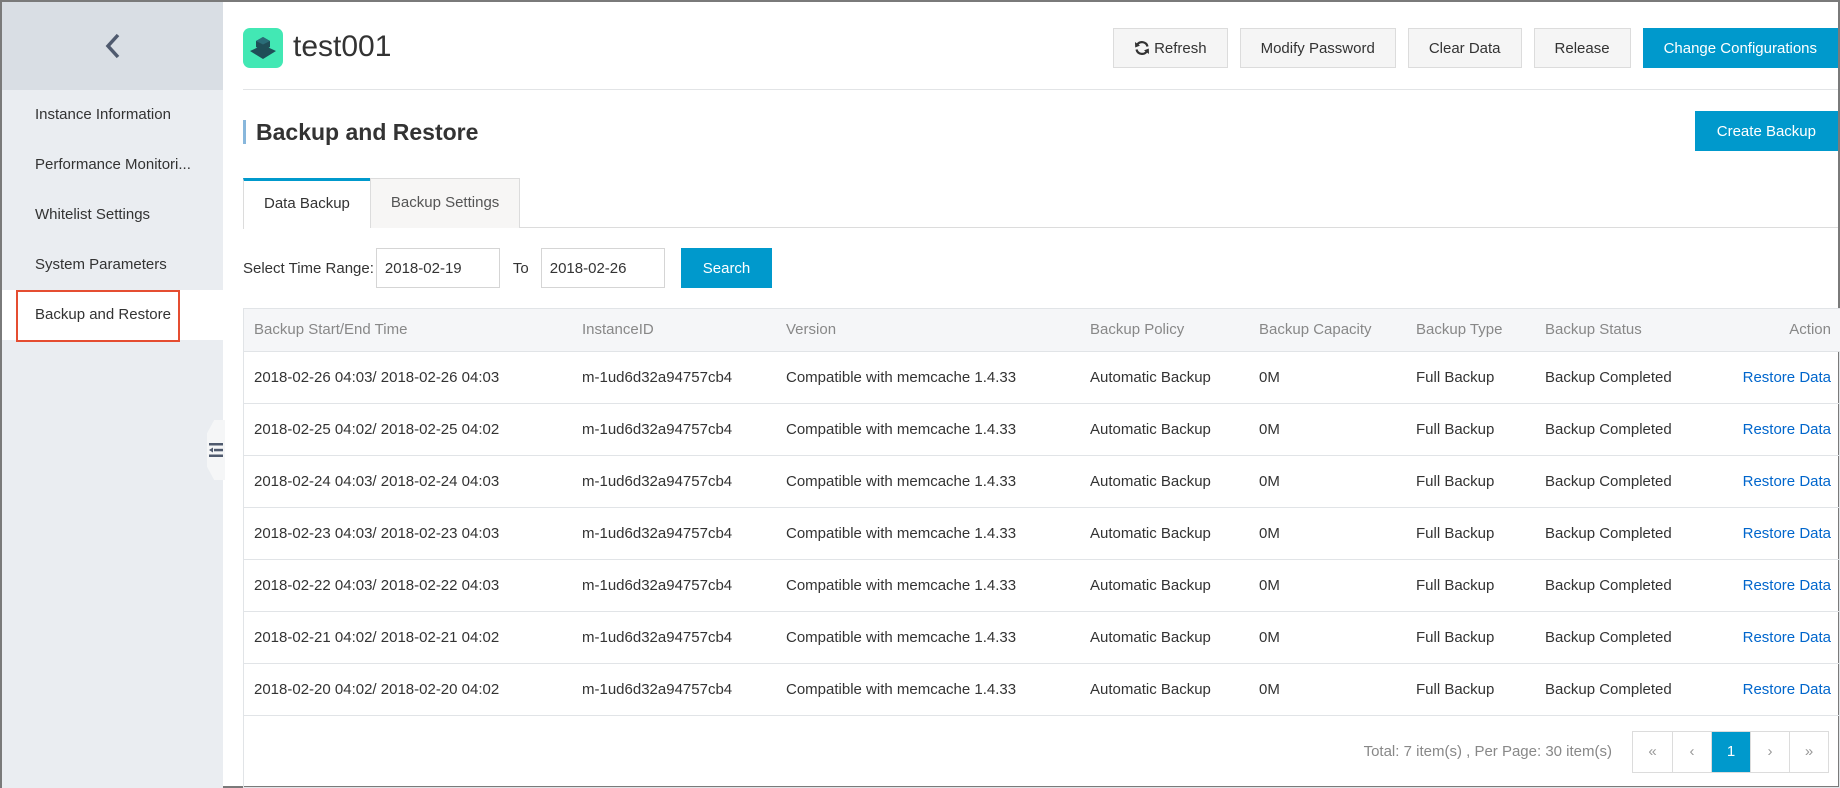 The width and height of the screenshot is (1840, 788). I want to click on sidebar-header, so click(112, 46).